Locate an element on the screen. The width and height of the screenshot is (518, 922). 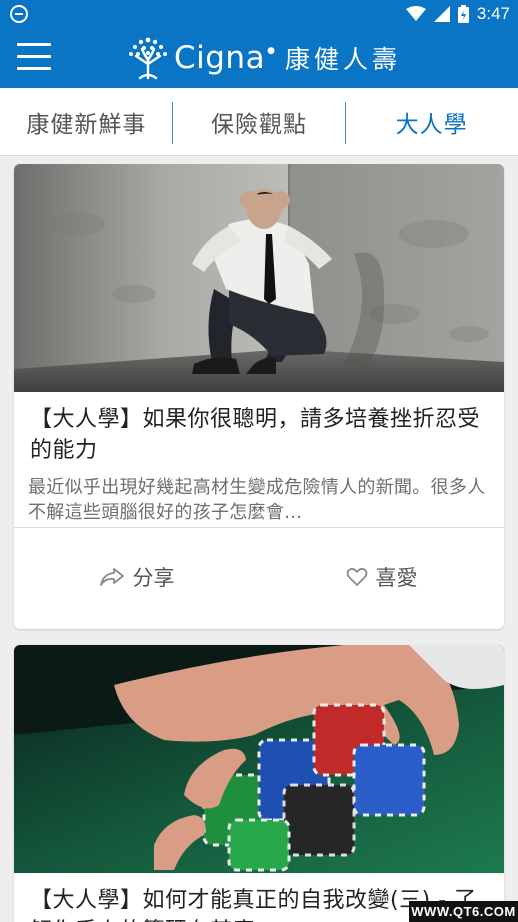
brand-chinese-name: 康健人壽 is located at coordinates (342, 59).